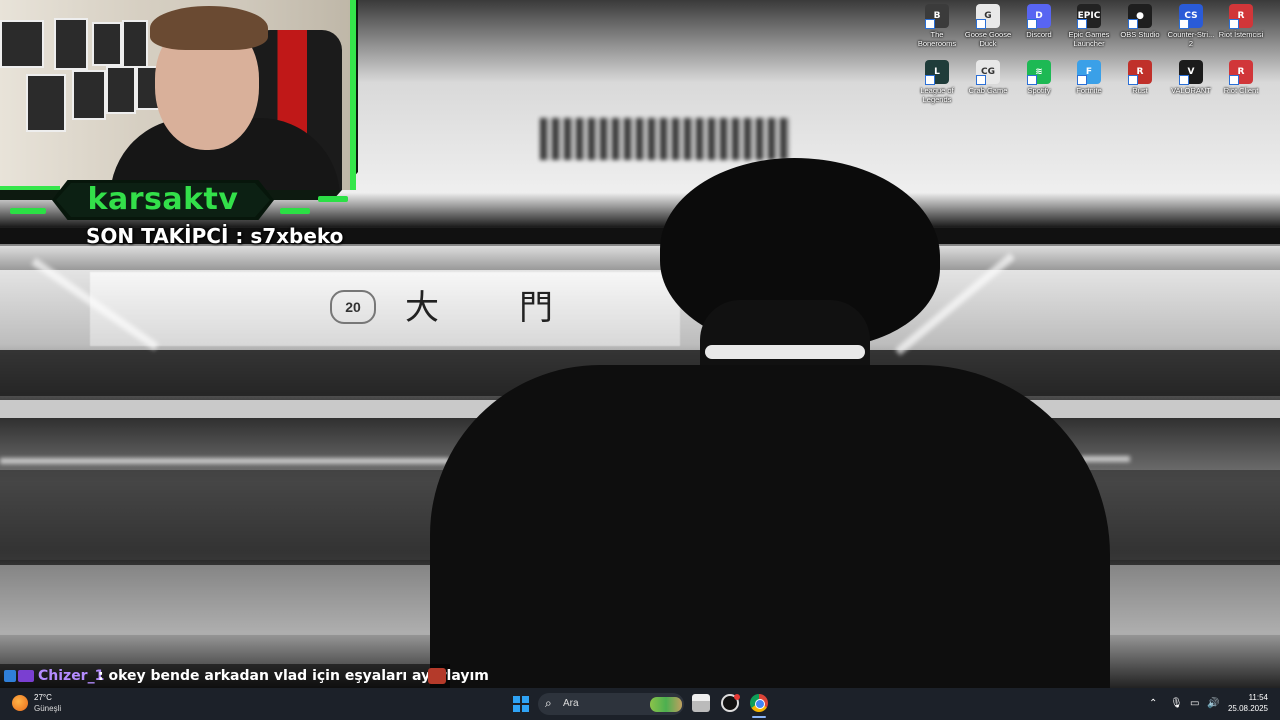  I want to click on chat-username: Chizer_1, so click(71, 676).